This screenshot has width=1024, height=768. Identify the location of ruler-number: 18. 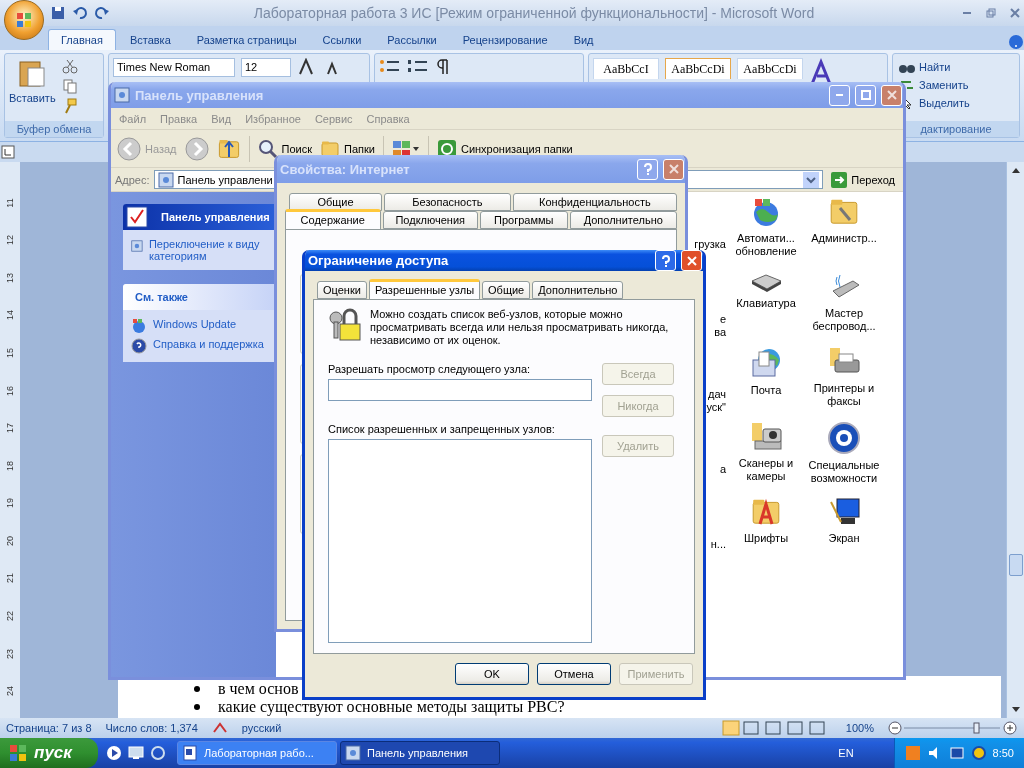
(10, 465).